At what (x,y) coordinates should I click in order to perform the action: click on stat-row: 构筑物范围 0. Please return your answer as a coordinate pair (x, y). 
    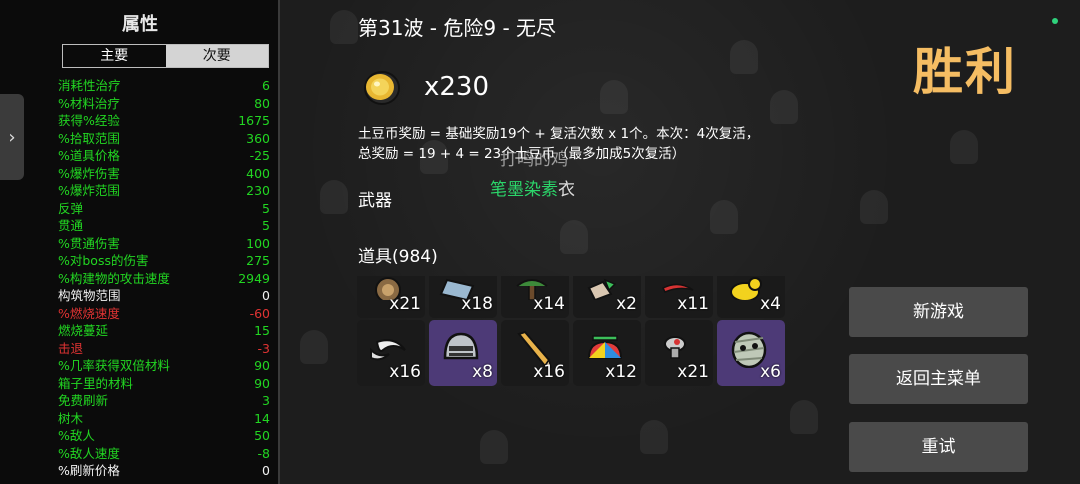
    Looking at the image, I should click on (164, 296).